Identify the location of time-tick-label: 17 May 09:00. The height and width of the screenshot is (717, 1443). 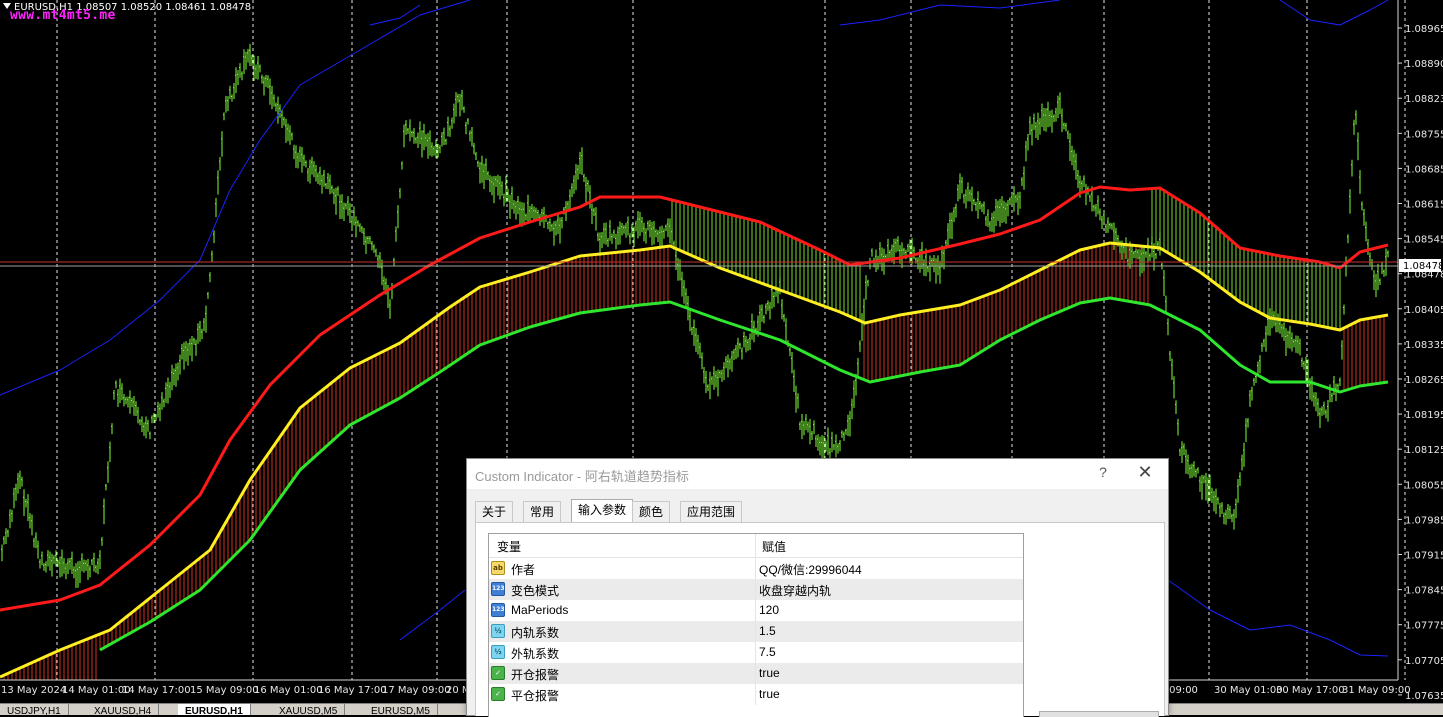
(416, 690).